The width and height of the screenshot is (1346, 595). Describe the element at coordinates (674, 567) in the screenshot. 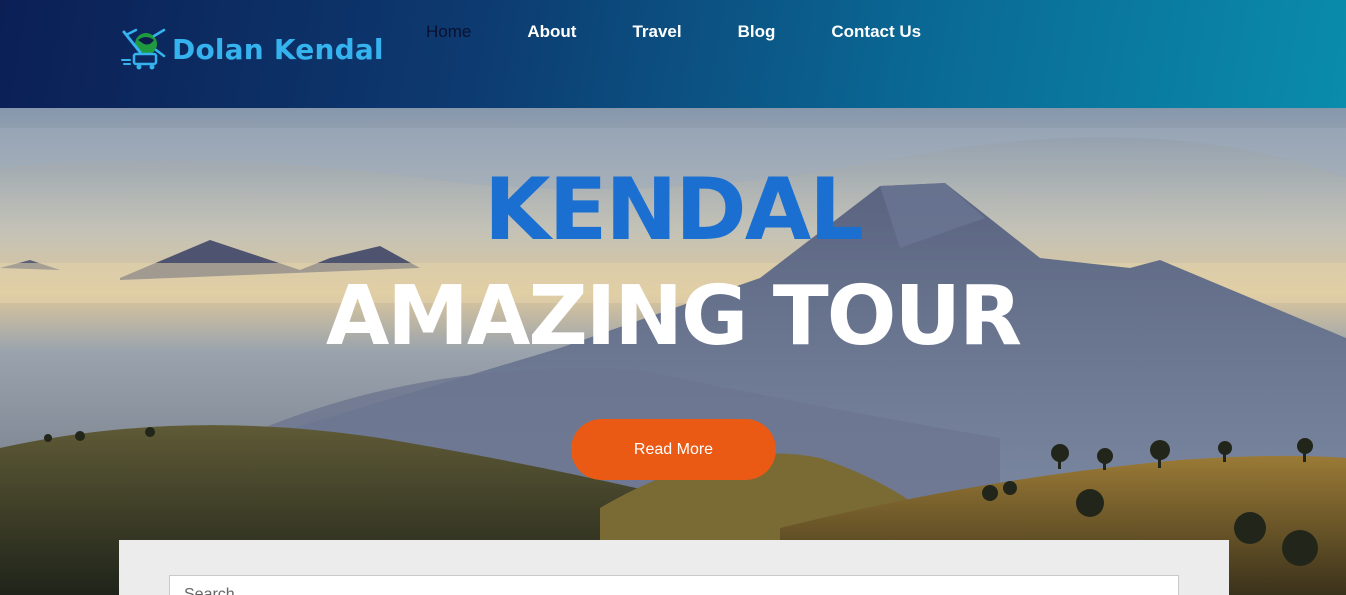

I see `search-panel` at that location.